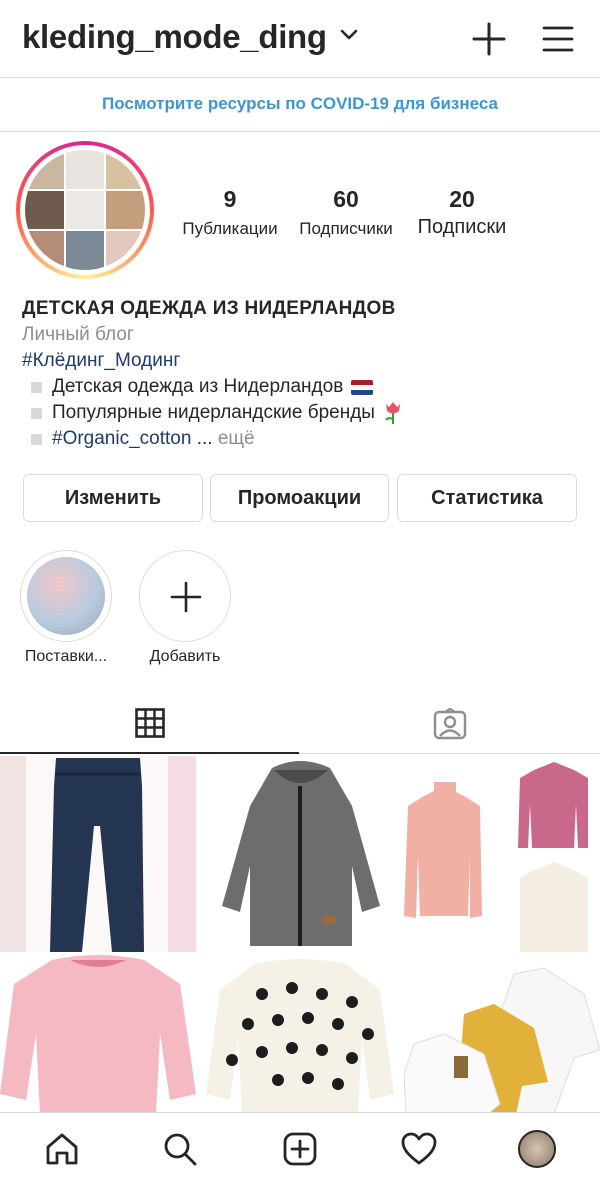 This screenshot has width=600, height=1196. I want to click on stat-followers: 60 Подписчики, so click(346, 212).